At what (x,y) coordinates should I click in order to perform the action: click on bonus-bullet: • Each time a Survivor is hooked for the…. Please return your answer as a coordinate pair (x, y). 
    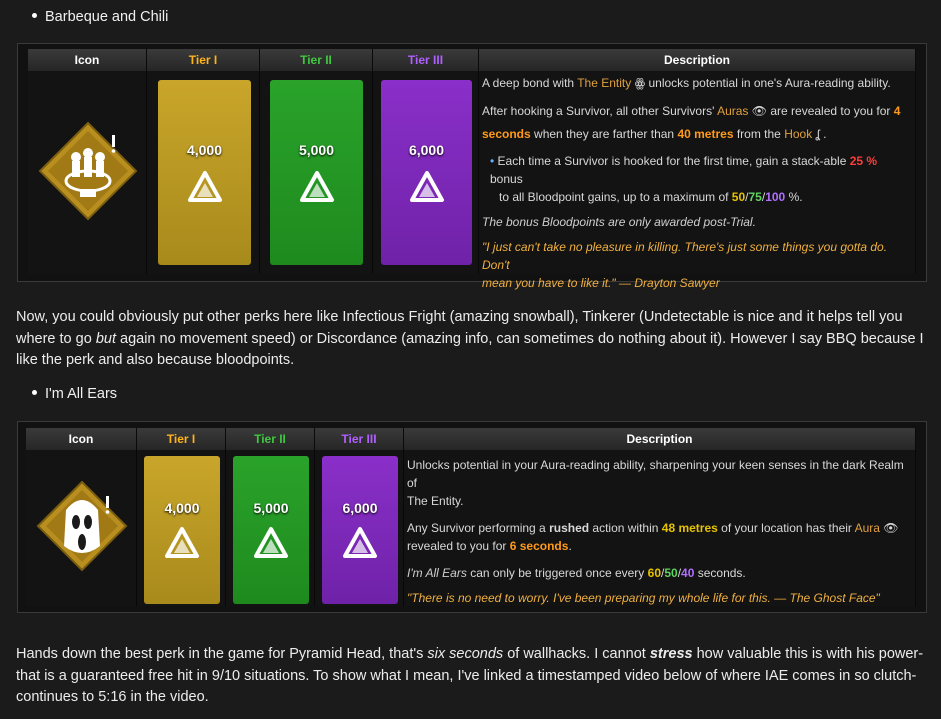
    Looking at the image, I should click on (684, 179).